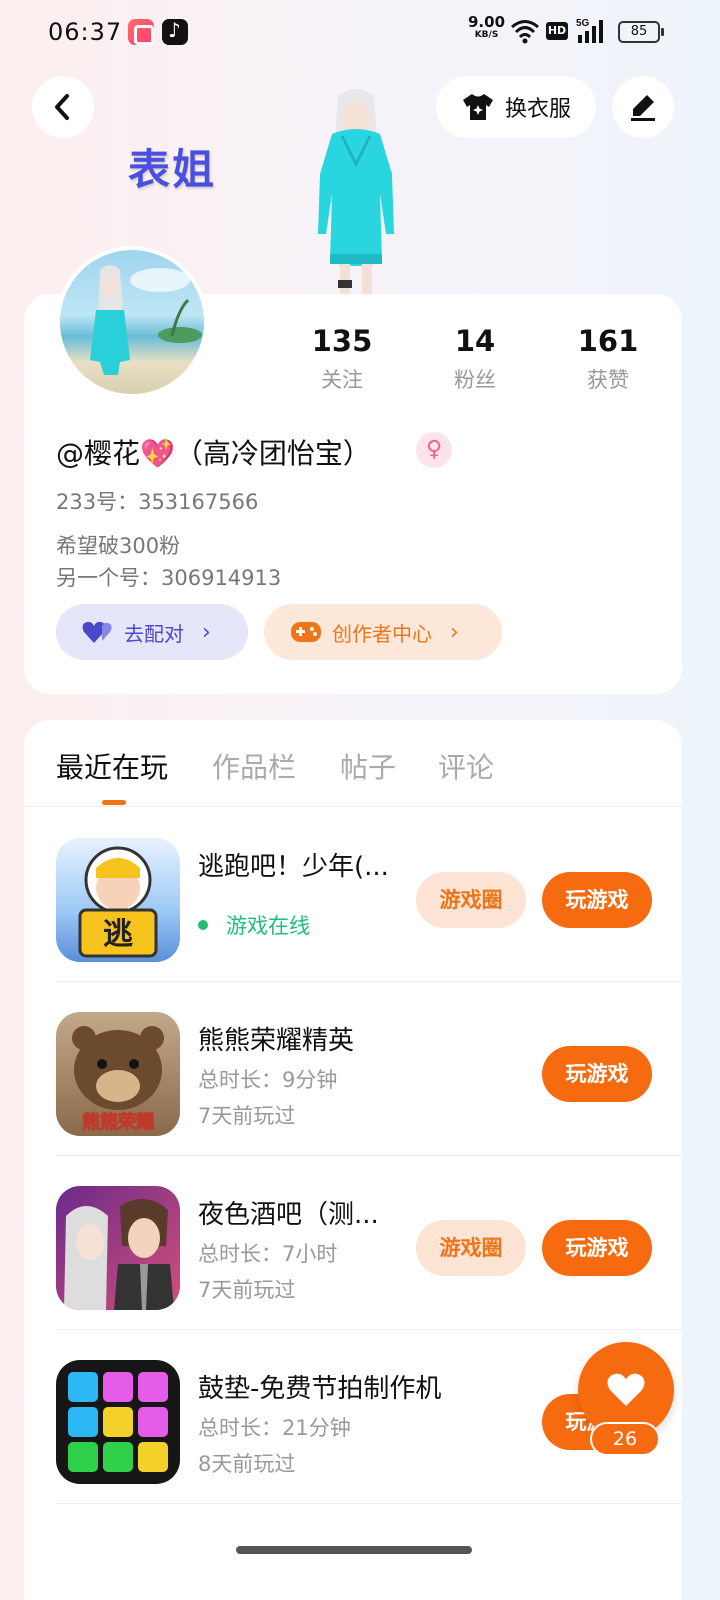 The width and height of the screenshot is (720, 1600). I want to click on game-duration: 总时长：21分钟, so click(274, 1428).